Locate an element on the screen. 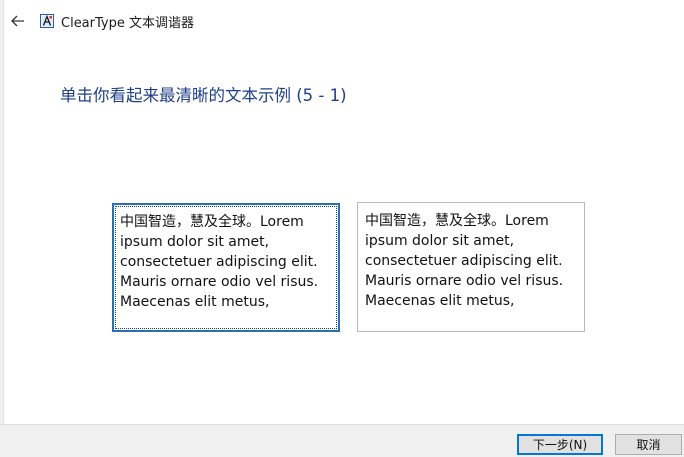 The width and height of the screenshot is (684, 457). page-heading: 单击你看起来最清晰的文本示例 (5 - 1) is located at coordinates (203, 95).